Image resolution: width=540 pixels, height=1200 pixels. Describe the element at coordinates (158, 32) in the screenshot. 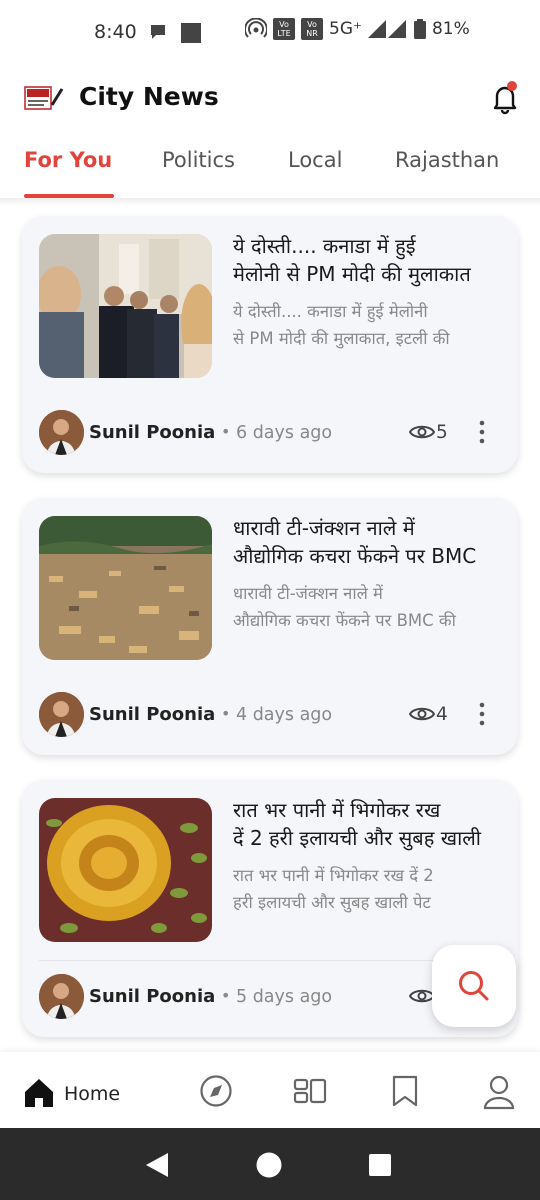

I see `message-icon` at that location.